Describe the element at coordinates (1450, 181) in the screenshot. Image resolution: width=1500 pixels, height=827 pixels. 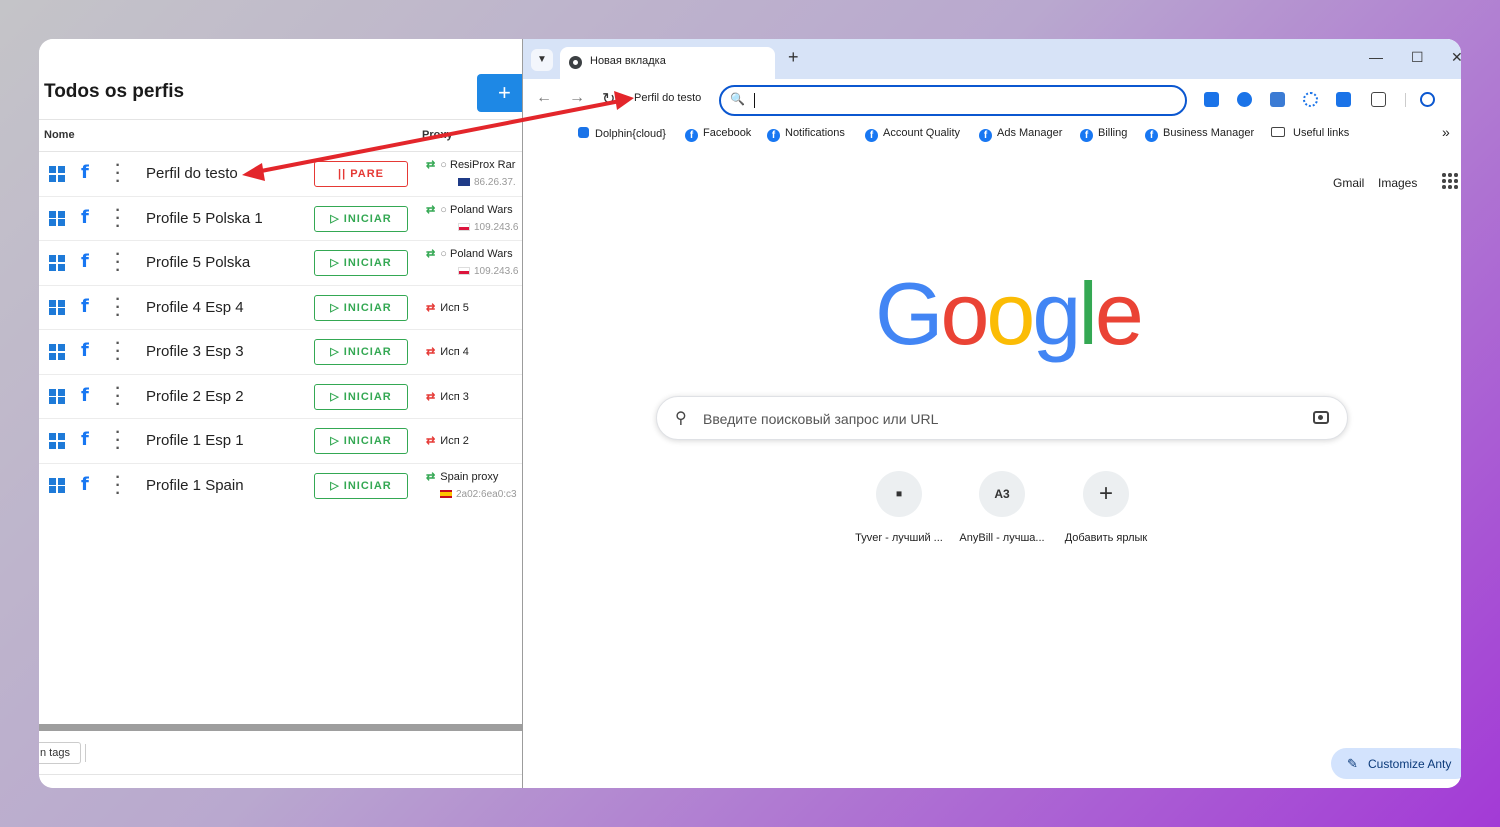
I see `google-apps-icon` at that location.